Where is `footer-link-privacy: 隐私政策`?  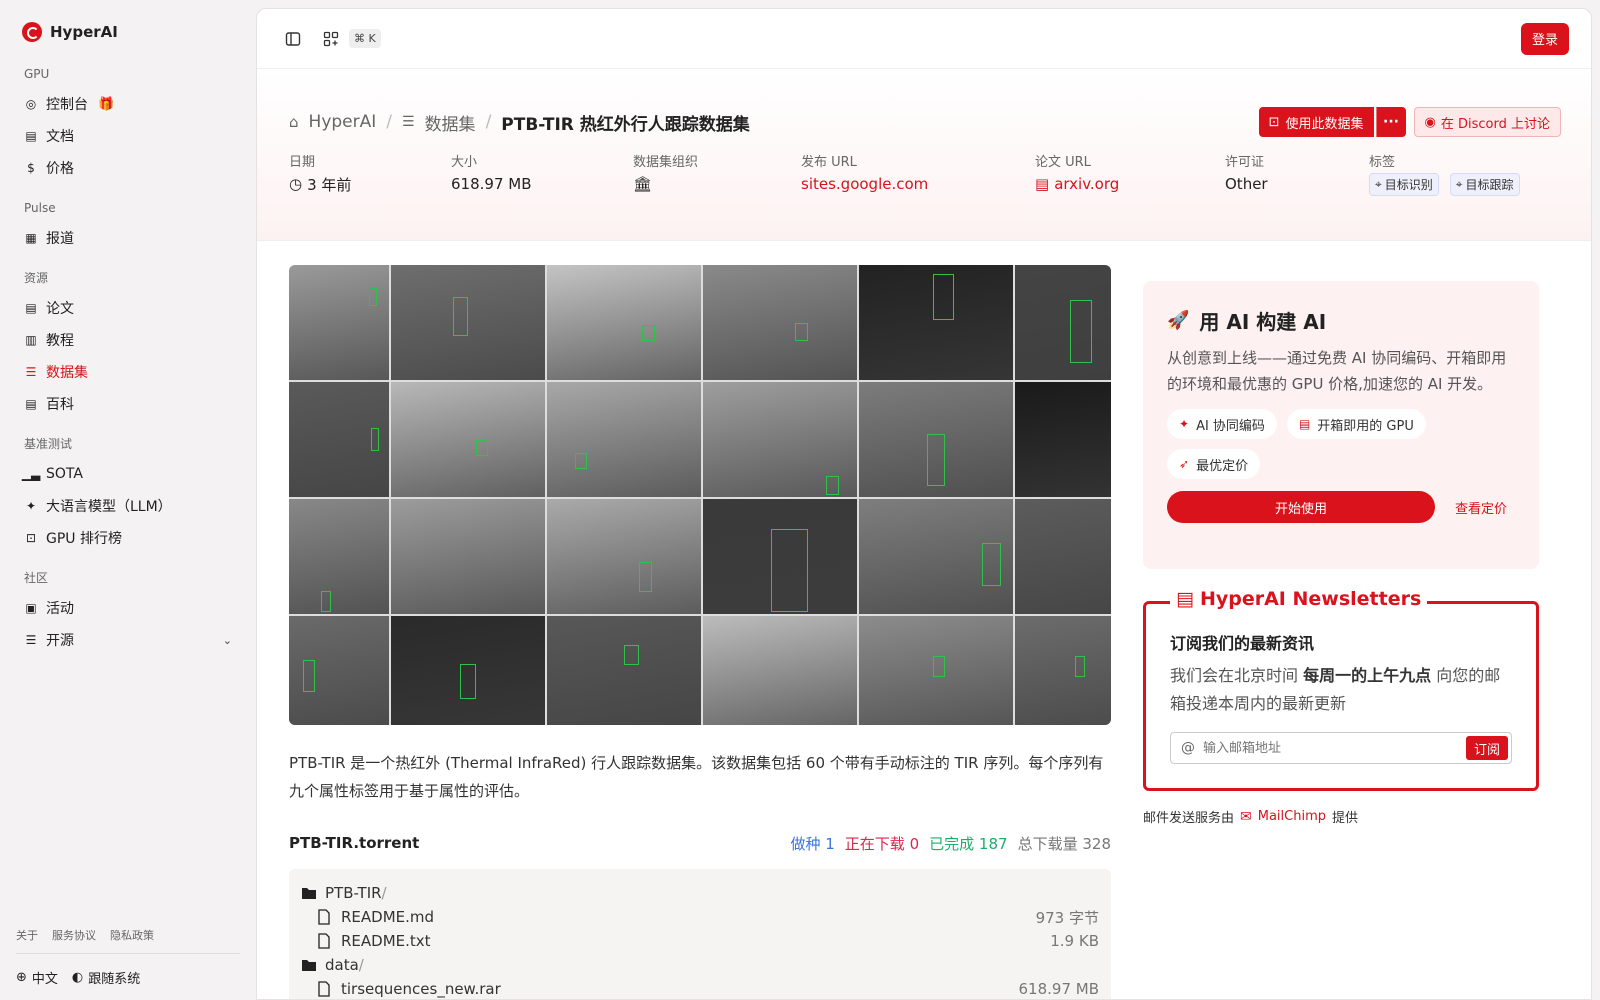 footer-link-privacy: 隐私政策 is located at coordinates (132, 935).